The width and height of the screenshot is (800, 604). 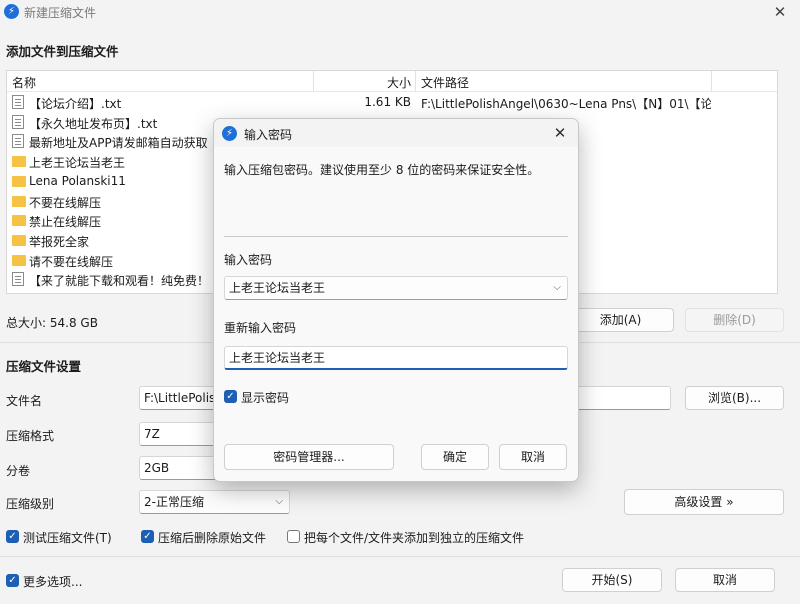 What do you see at coordinates (780, 12) in the screenshot?
I see `close-window-button: ✕` at bounding box center [780, 12].